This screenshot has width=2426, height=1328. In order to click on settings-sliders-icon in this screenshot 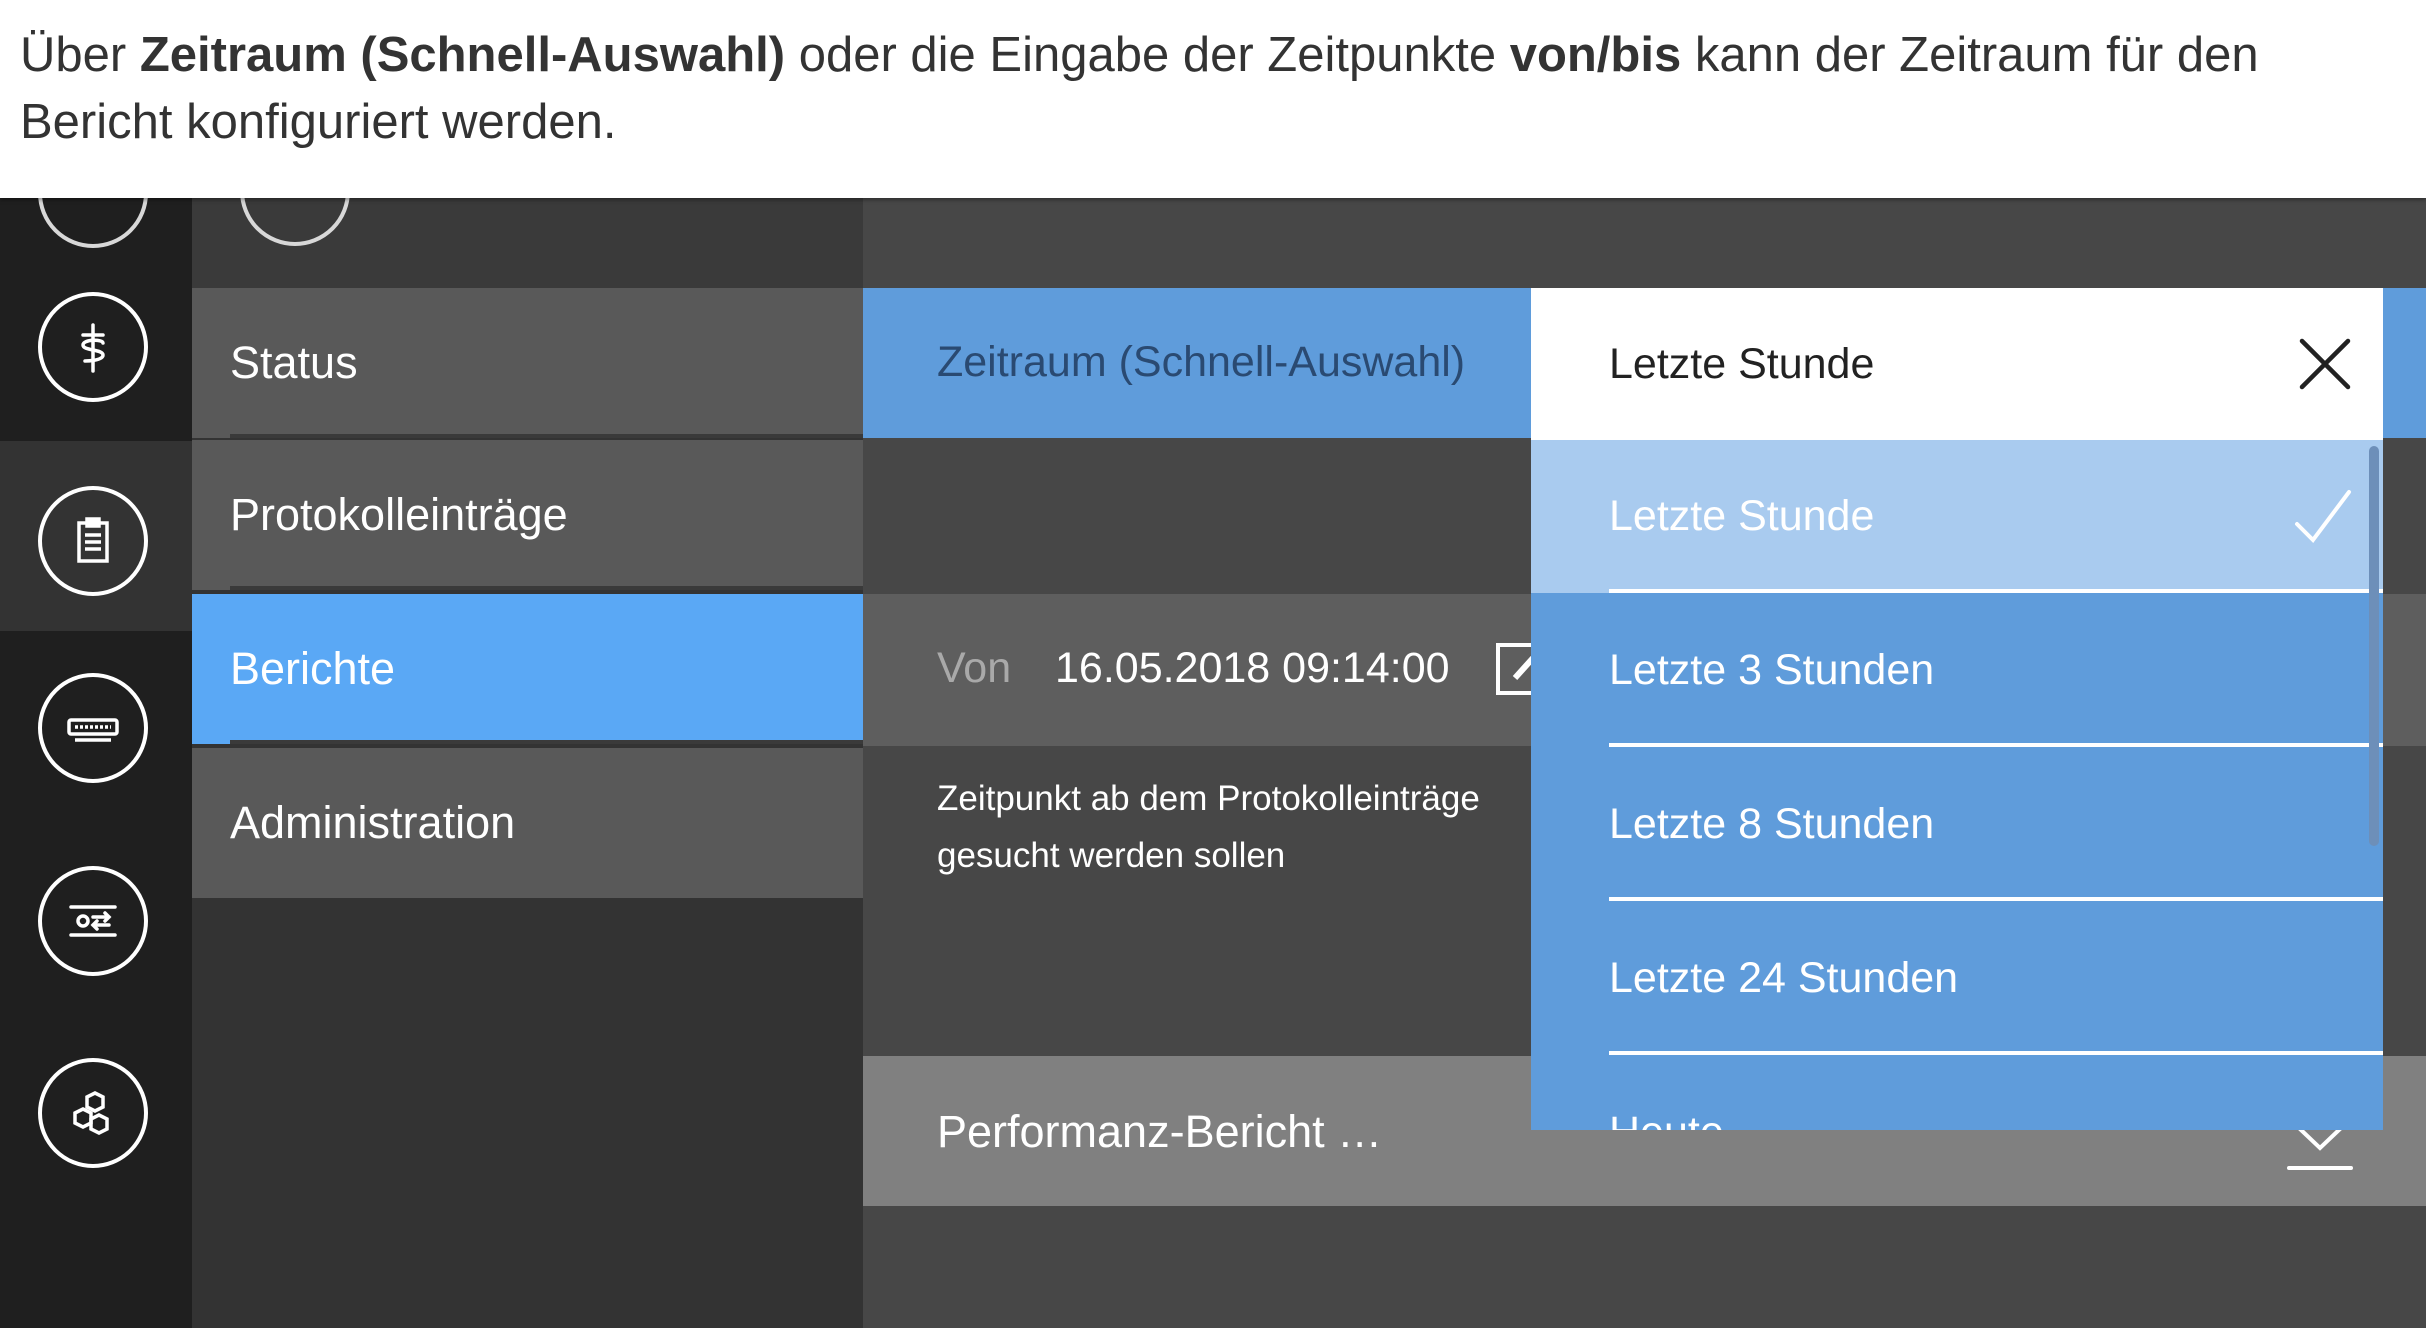, I will do `click(93, 921)`.